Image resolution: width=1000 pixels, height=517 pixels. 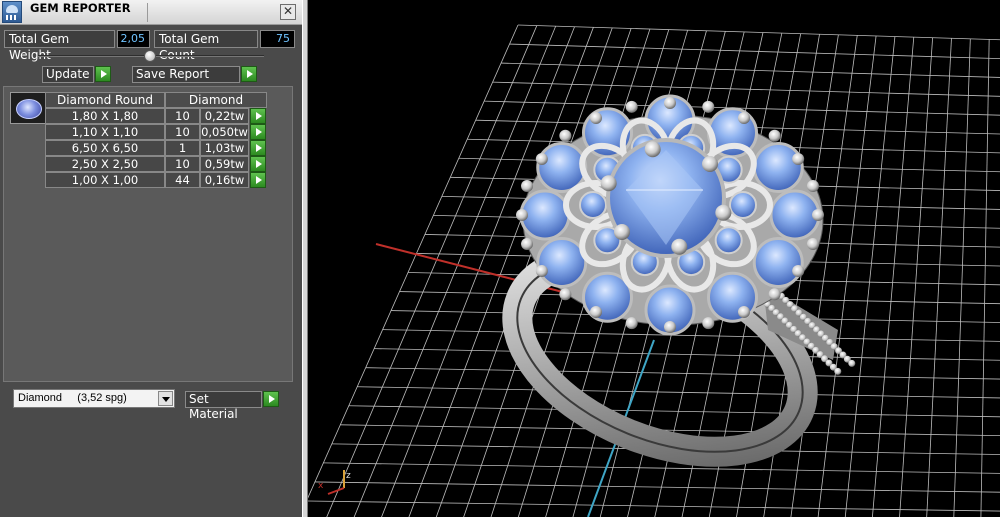 What do you see at coordinates (186, 74) in the screenshot?
I see `save-report-button: Save Report` at bounding box center [186, 74].